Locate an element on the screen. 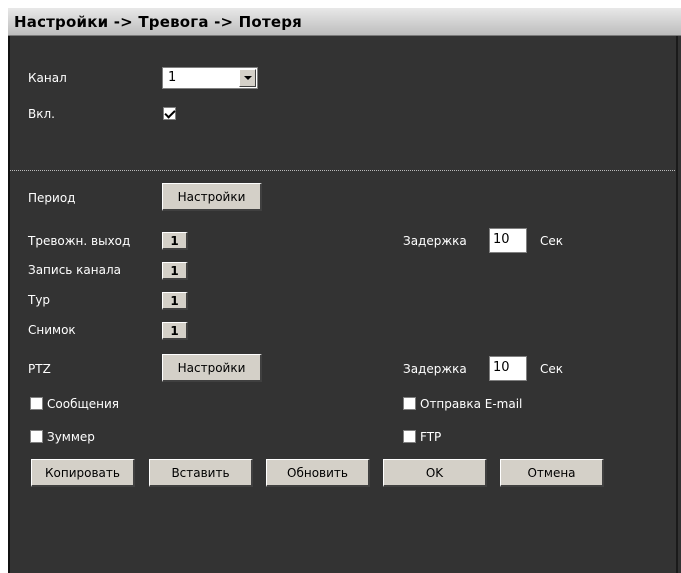 The height and width of the screenshot is (573, 681). title-bar: Настройки -> Тревога -> Потеря is located at coordinates (344, 22).